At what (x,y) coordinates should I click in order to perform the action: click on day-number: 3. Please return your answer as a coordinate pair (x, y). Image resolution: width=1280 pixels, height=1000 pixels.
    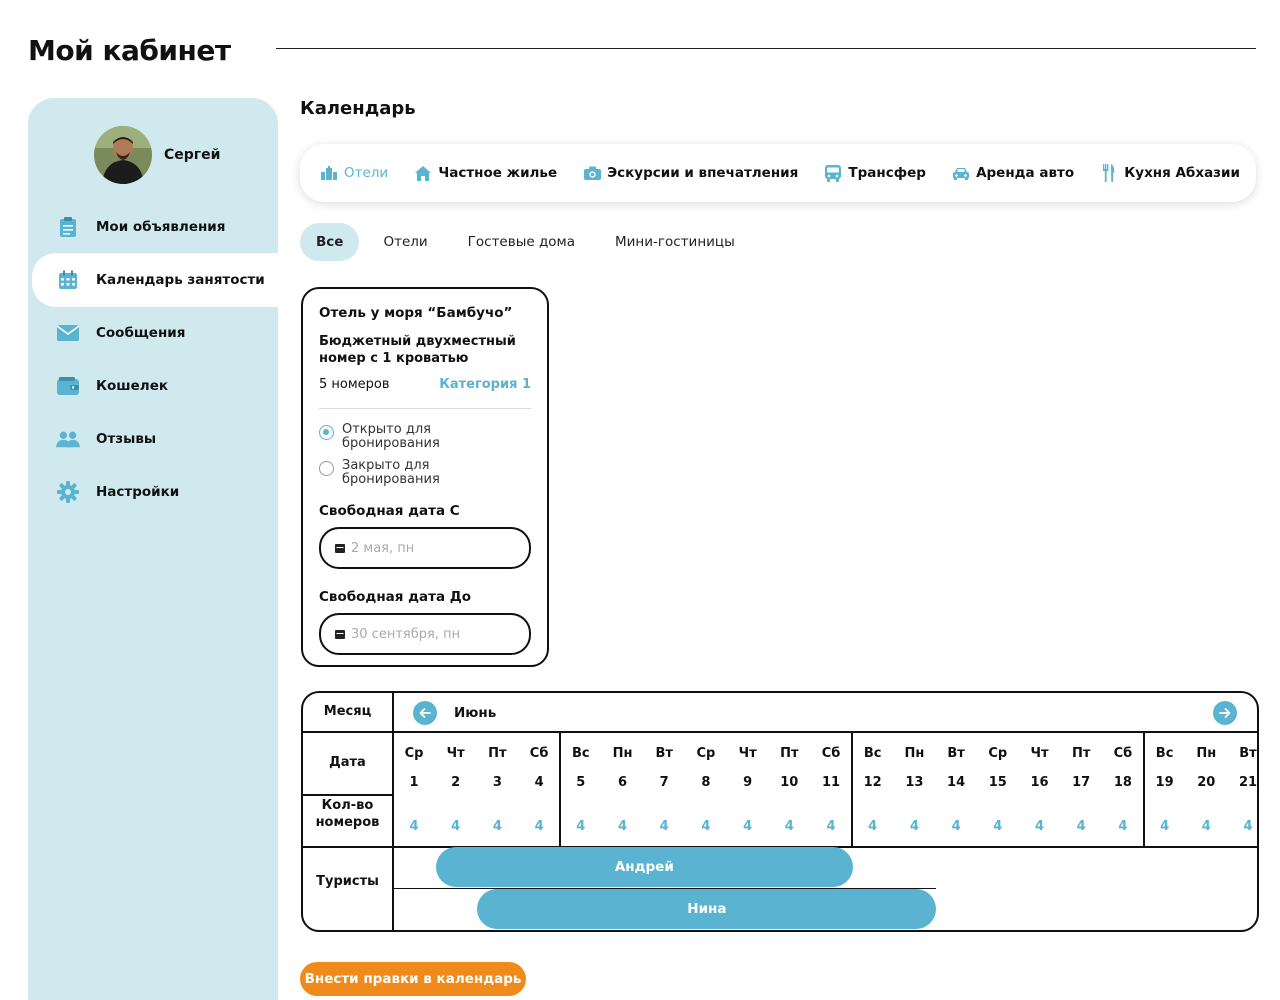
    Looking at the image, I should click on (497, 782).